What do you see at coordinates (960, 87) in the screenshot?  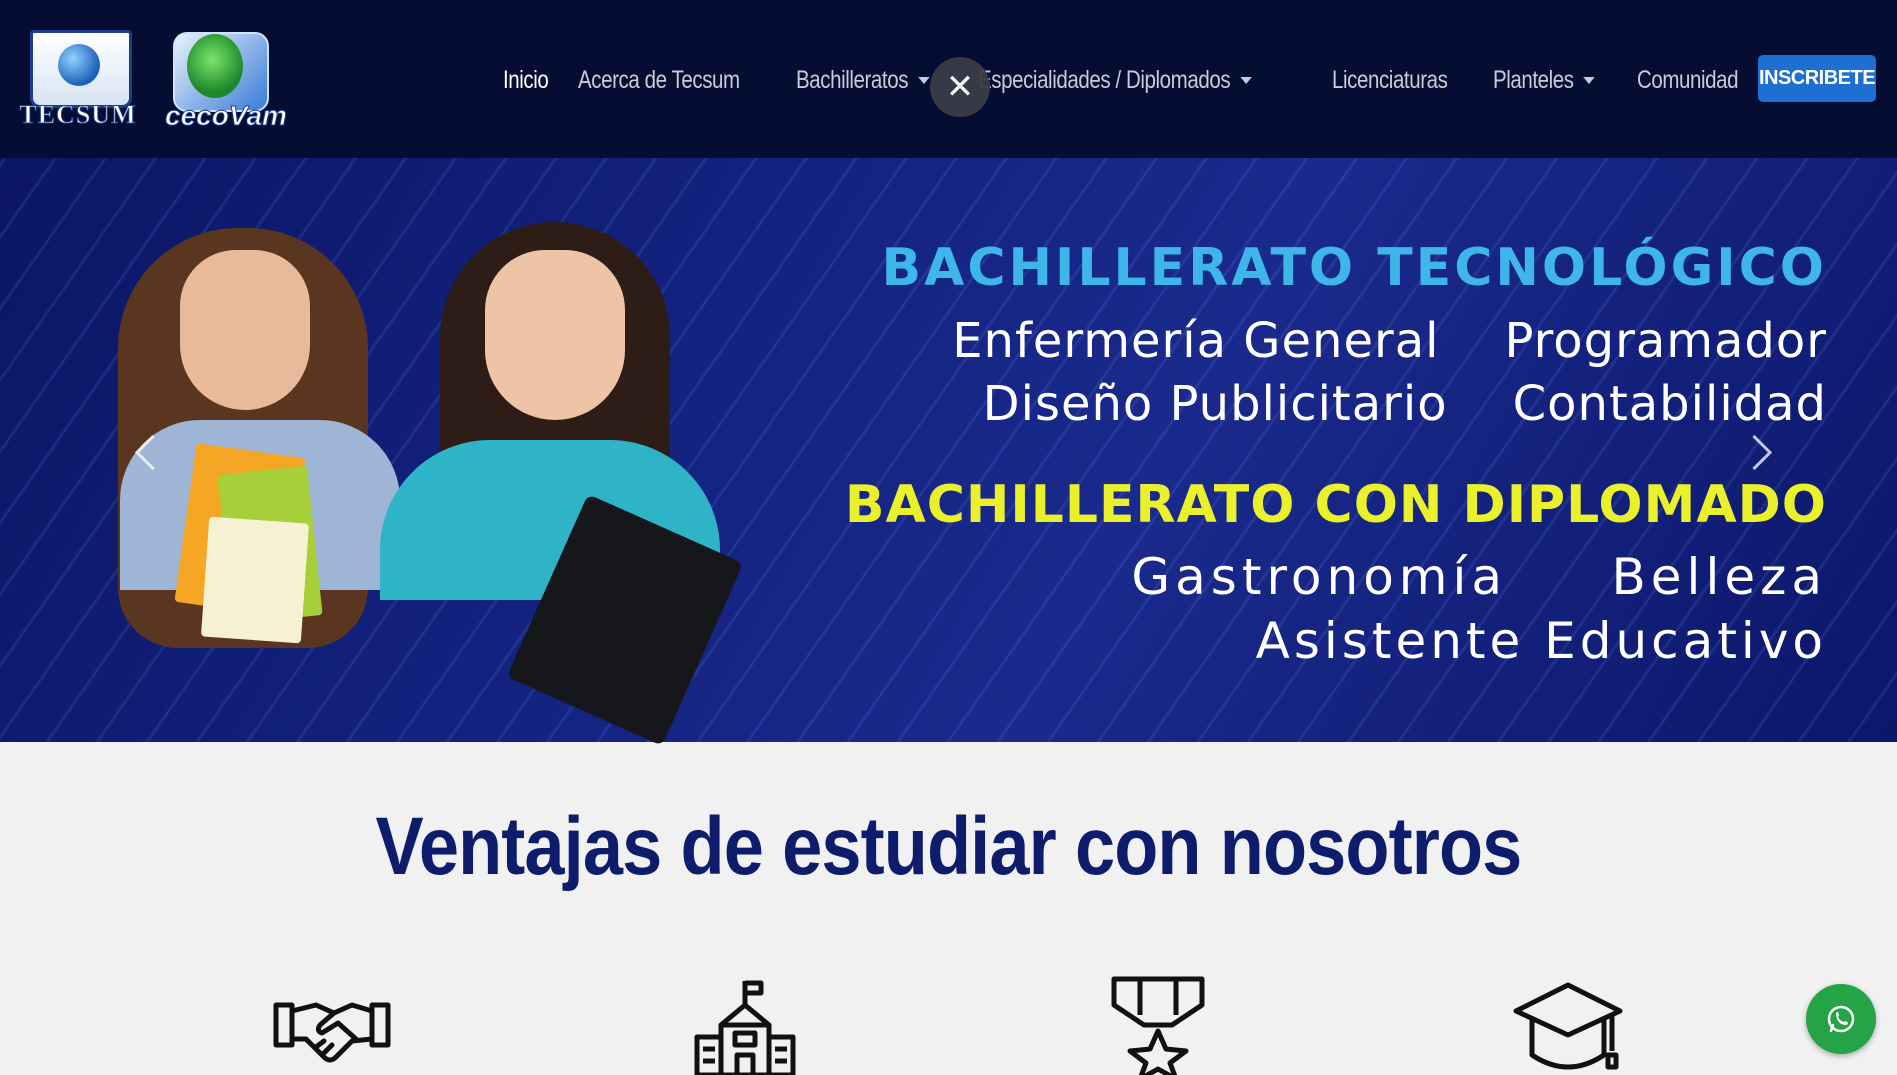 I see `close-icon: ✕` at bounding box center [960, 87].